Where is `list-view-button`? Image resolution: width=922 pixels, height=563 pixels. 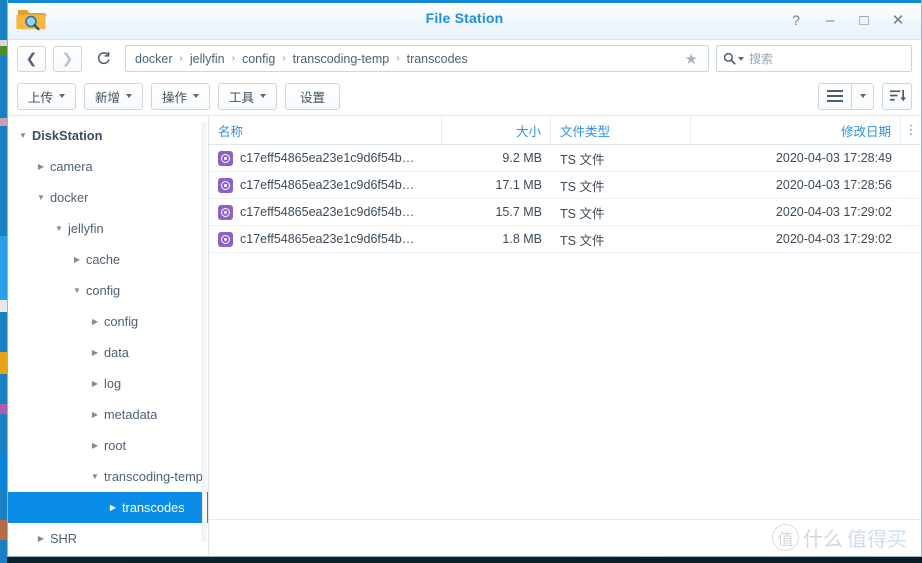 list-view-button is located at coordinates (835, 96).